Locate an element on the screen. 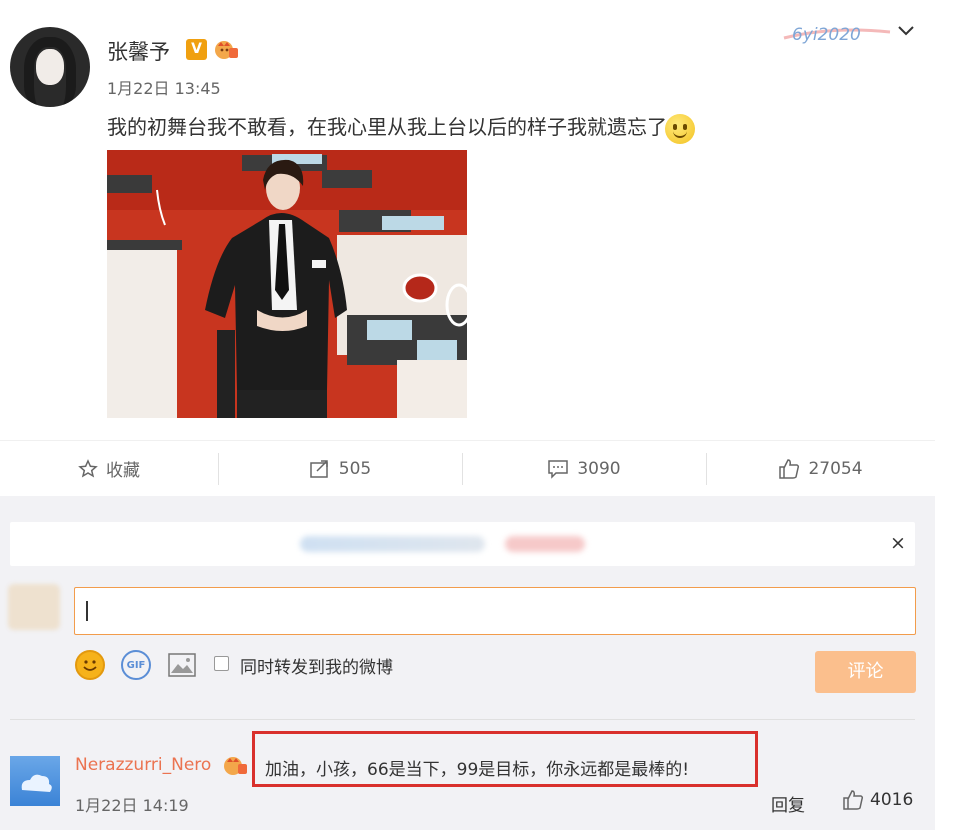 This screenshot has width=960, height=830. commenter-avatar is located at coordinates (35, 781).